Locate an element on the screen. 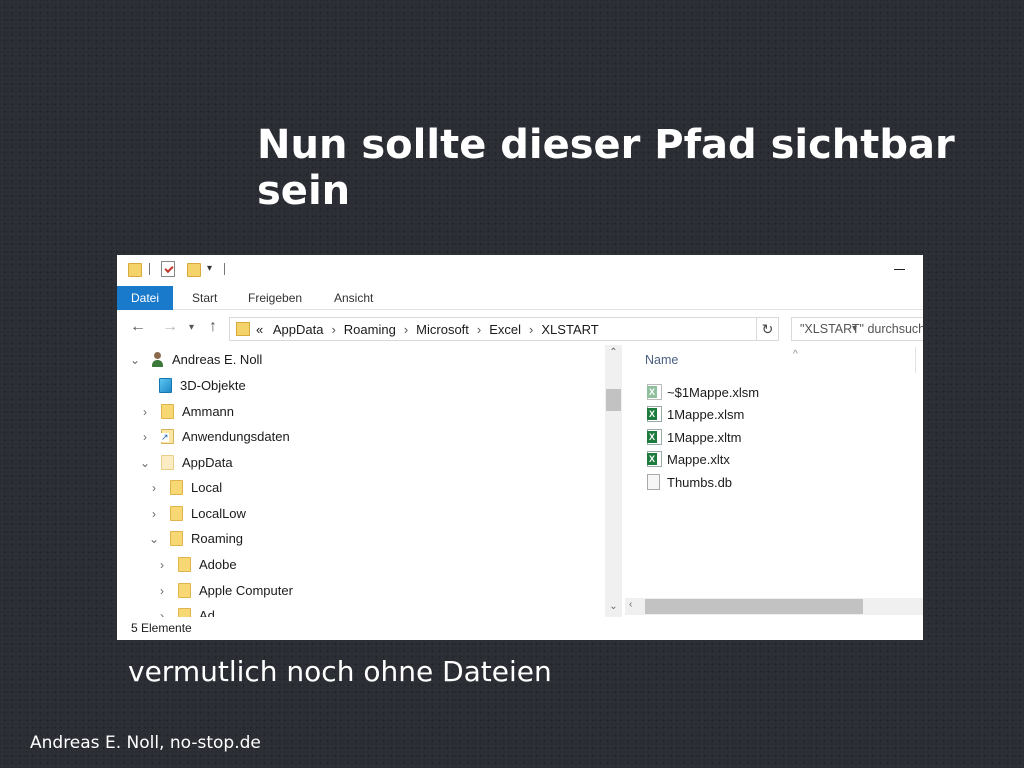 This screenshot has height=768, width=1024. tree-item-anwendungsdaten: › Anwendungsdaten is located at coordinates (216, 437).